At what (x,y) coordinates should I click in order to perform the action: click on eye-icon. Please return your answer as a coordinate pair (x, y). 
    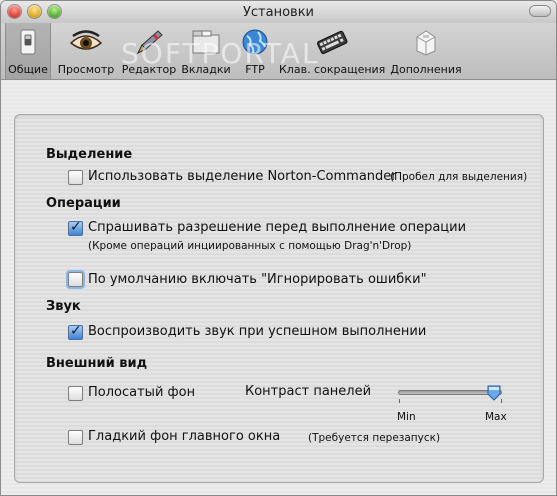
    Looking at the image, I should click on (86, 40).